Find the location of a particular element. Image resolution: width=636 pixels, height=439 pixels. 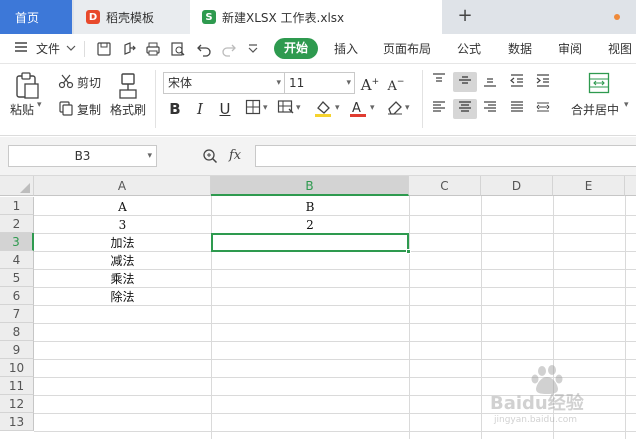

row-header-10: 10 is located at coordinates (17, 368).